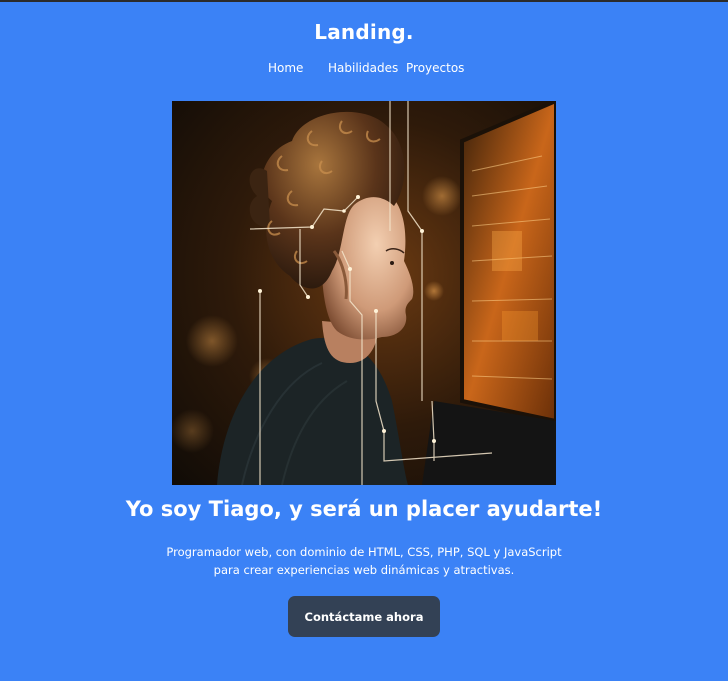 The image size is (728, 681). Describe the element at coordinates (364, 32) in the screenshot. I see `brand-logo: Landing.` at that location.